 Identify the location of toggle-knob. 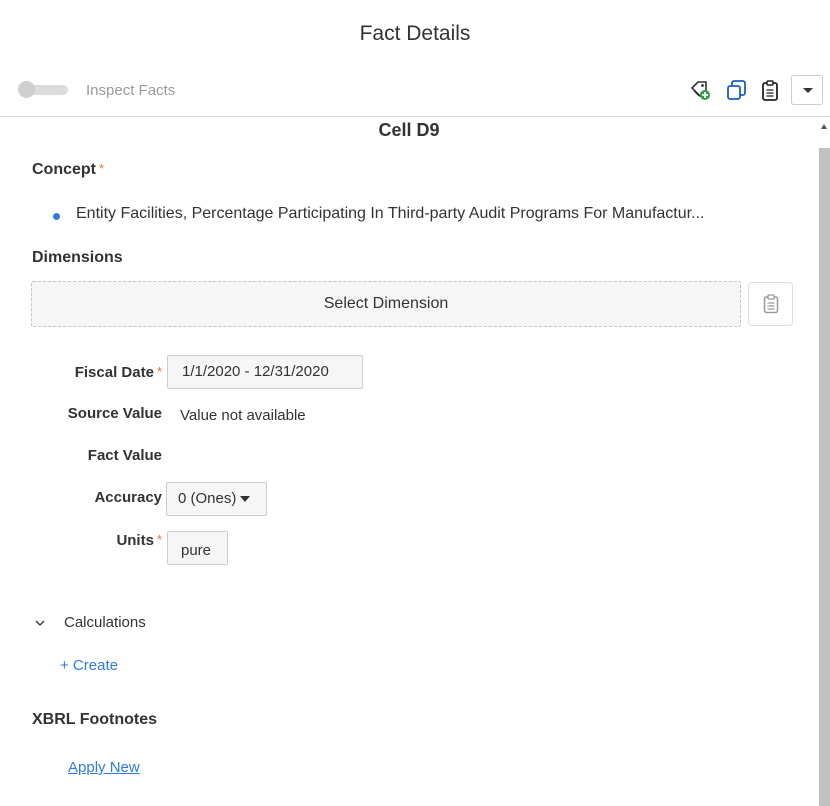
(26, 89).